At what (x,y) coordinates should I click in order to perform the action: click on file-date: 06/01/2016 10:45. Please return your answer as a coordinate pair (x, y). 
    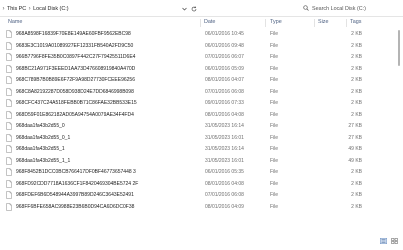
    Looking at the image, I should click on (224, 34).